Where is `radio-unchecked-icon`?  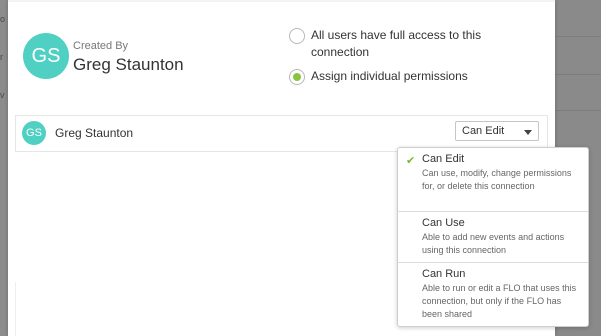 radio-unchecked-icon is located at coordinates (297, 36).